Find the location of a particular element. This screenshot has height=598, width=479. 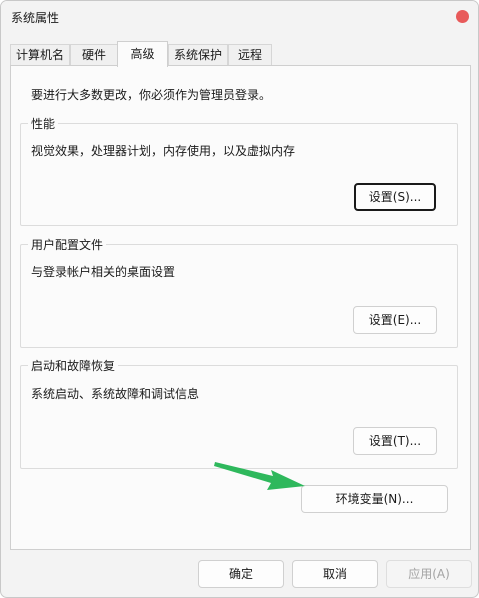

green-arrow-icon is located at coordinates (259, 476).